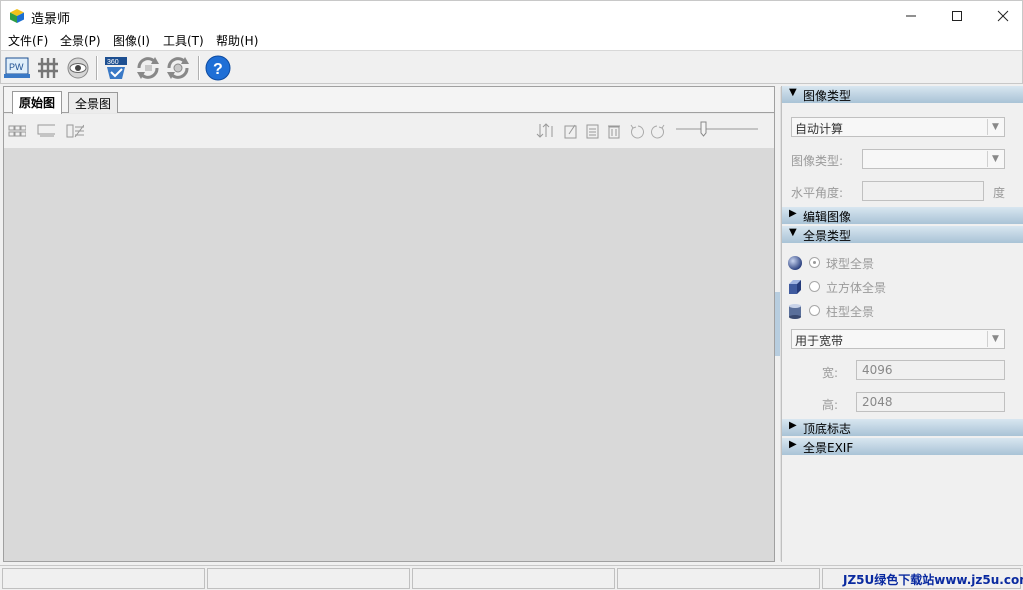 This screenshot has width=1023, height=590. Describe the element at coordinates (898, 339) in the screenshot. I see `usage-select: 用于宽带 ▼` at that location.